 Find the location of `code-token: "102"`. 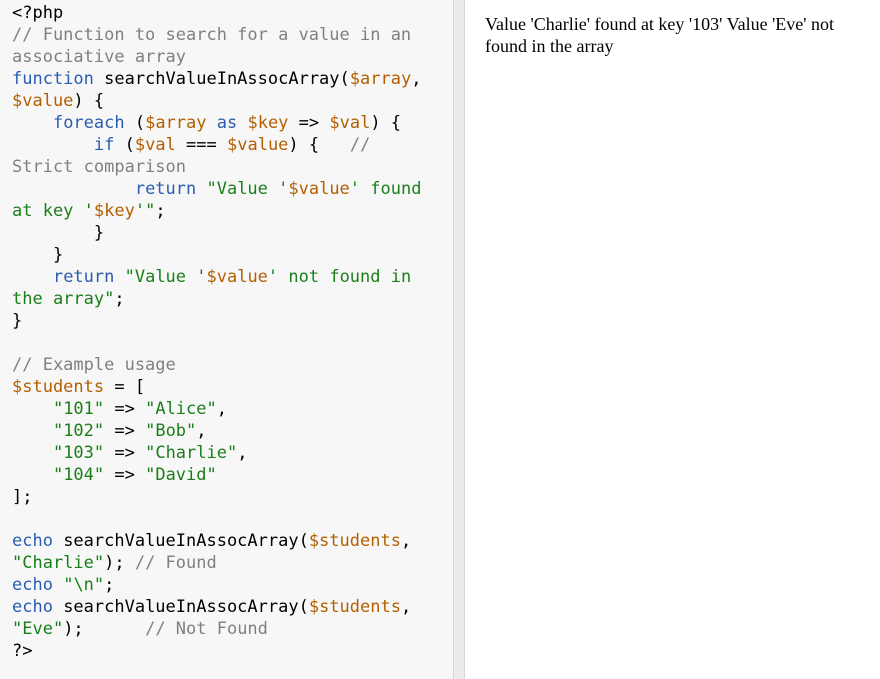

code-token: "102" is located at coordinates (78, 431).